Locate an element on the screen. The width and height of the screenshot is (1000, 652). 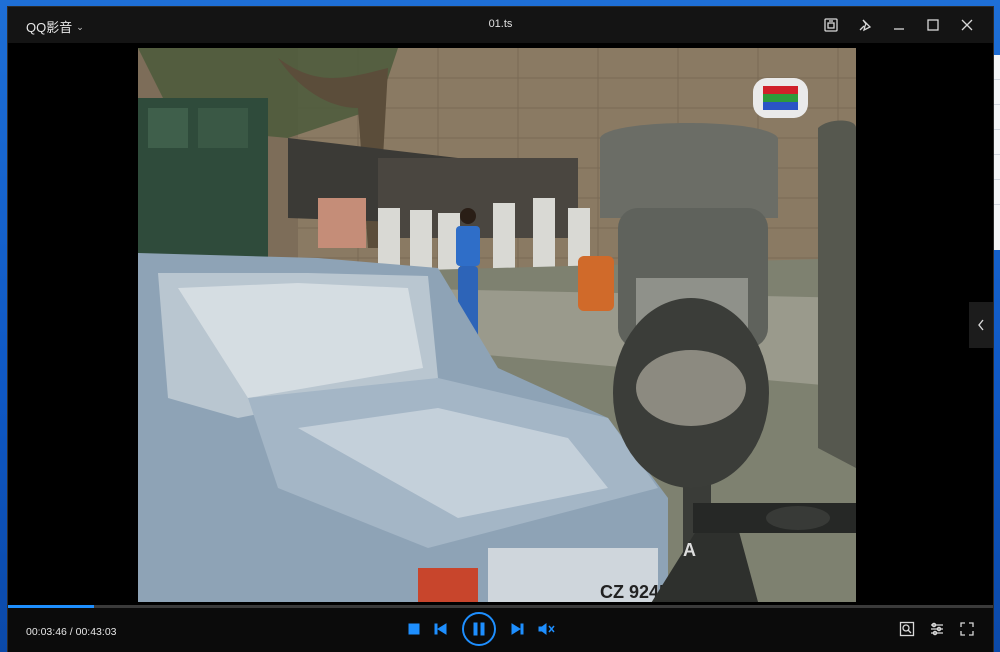
equalizer-button is located at coordinates (937, 629).